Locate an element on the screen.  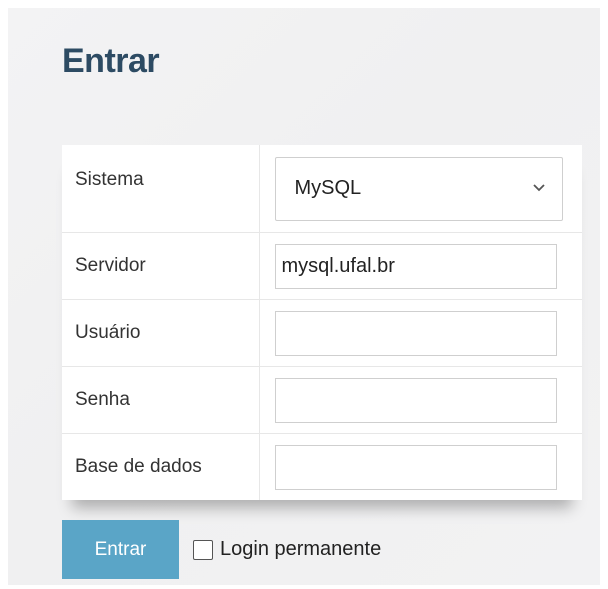
system-select: MySQL is located at coordinates (418, 188).